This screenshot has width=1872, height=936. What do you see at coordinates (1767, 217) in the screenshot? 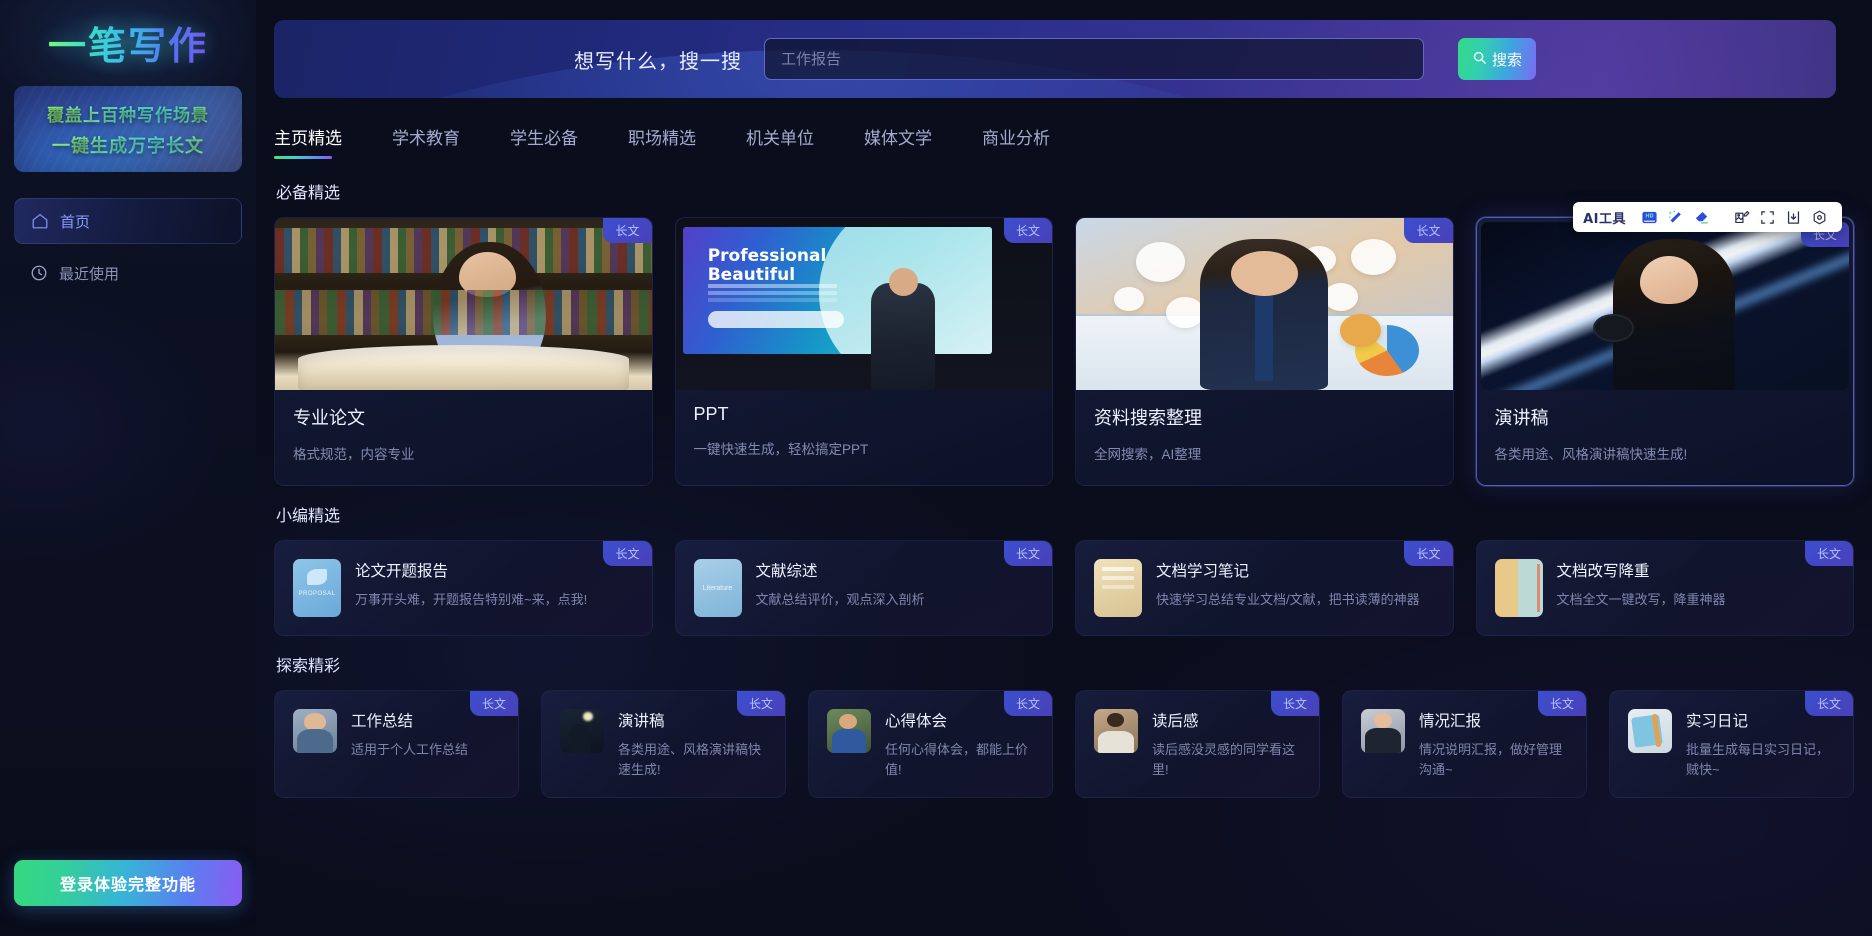
I see `crop-icon` at bounding box center [1767, 217].